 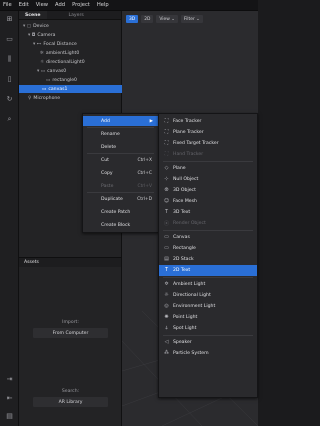 What do you see at coordinates (166, 121) in the screenshot?
I see `face-tracker-icon: ⛶` at bounding box center [166, 121].